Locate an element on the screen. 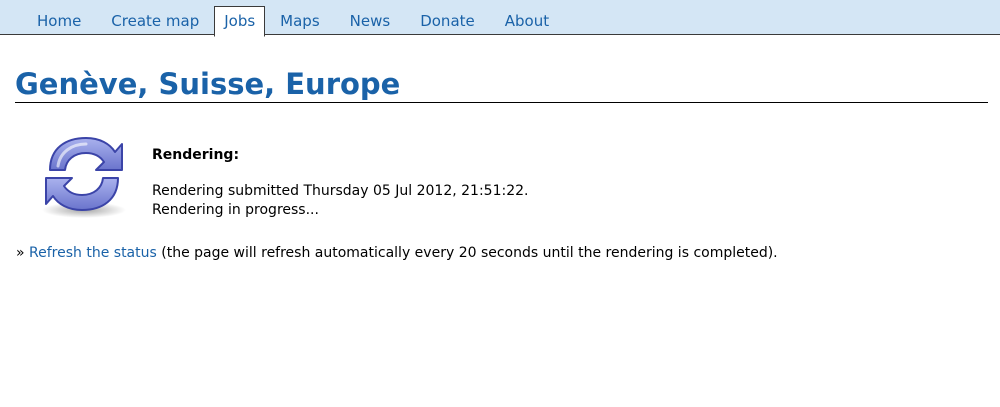  nav-tab-home: Home is located at coordinates (59, 20).